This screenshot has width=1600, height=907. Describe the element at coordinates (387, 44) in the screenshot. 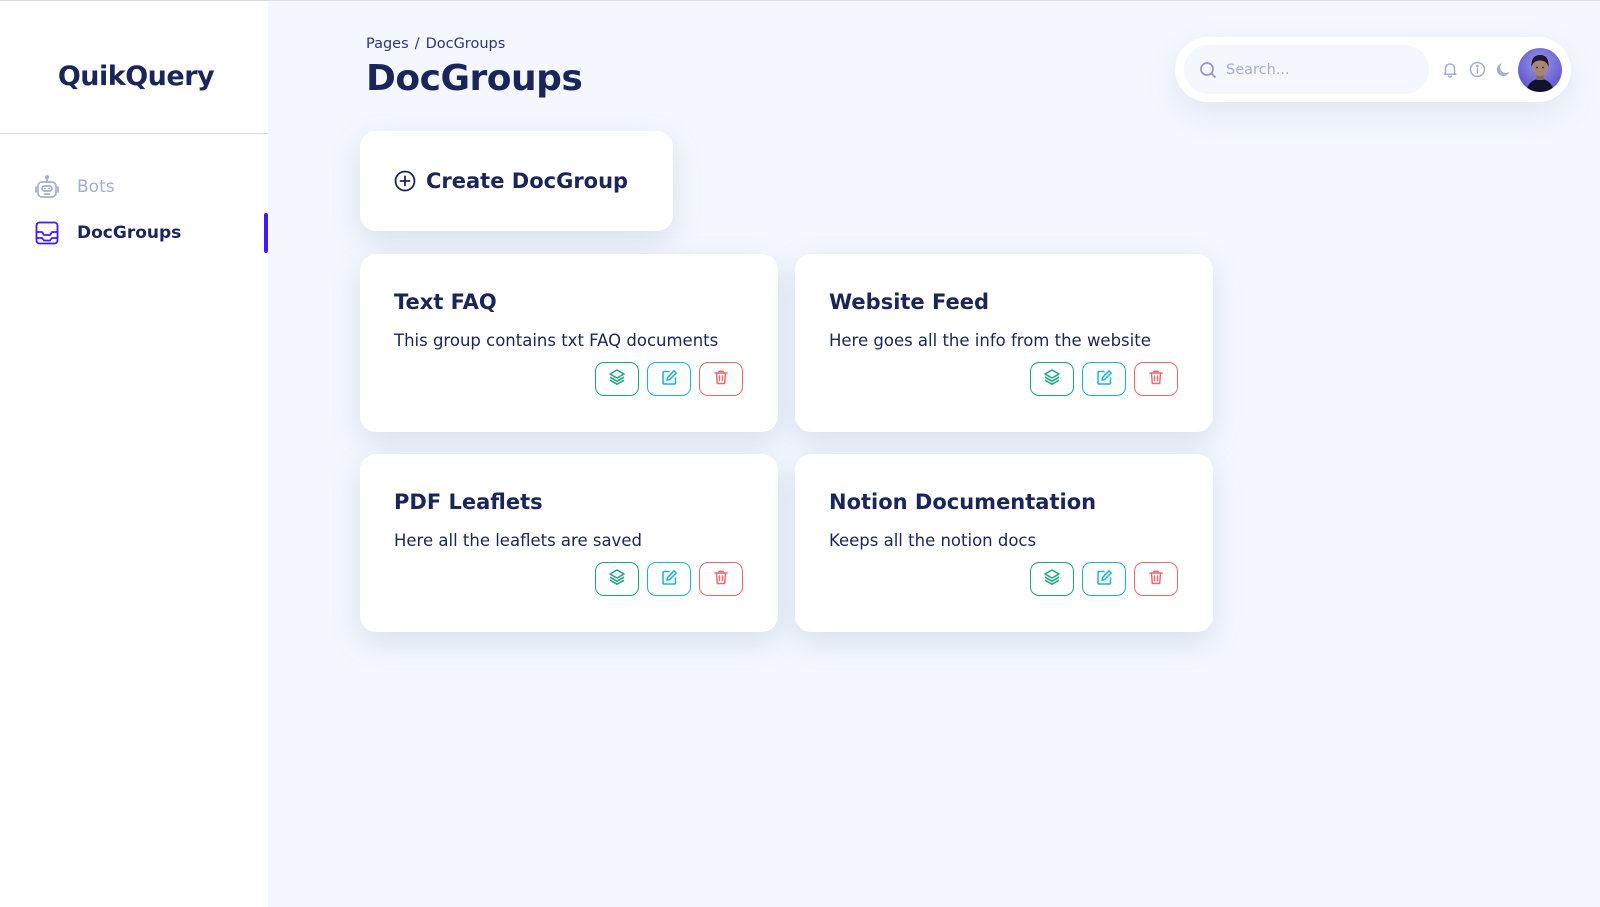

I see `breadcrumb-root: Pages` at that location.